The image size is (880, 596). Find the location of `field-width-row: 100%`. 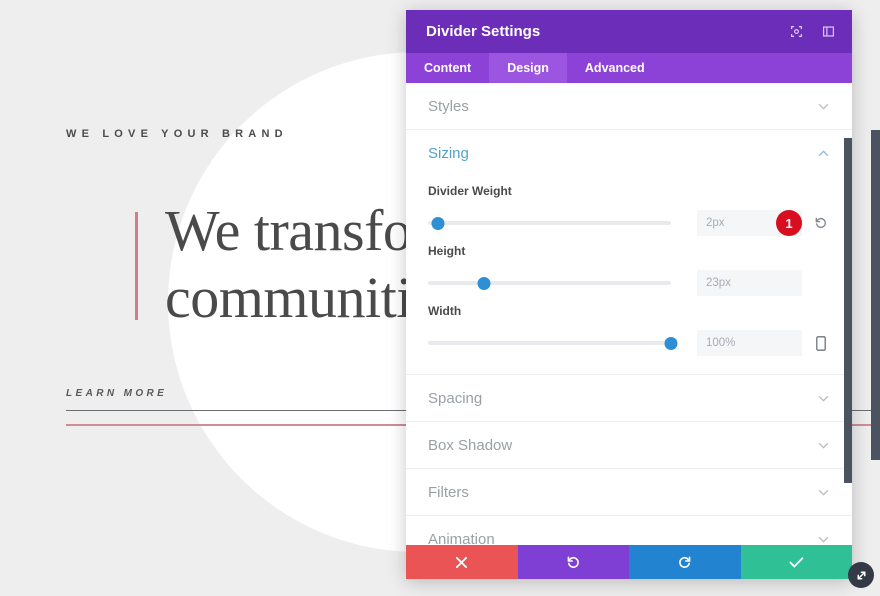

field-width-row: 100% is located at coordinates (629, 343).